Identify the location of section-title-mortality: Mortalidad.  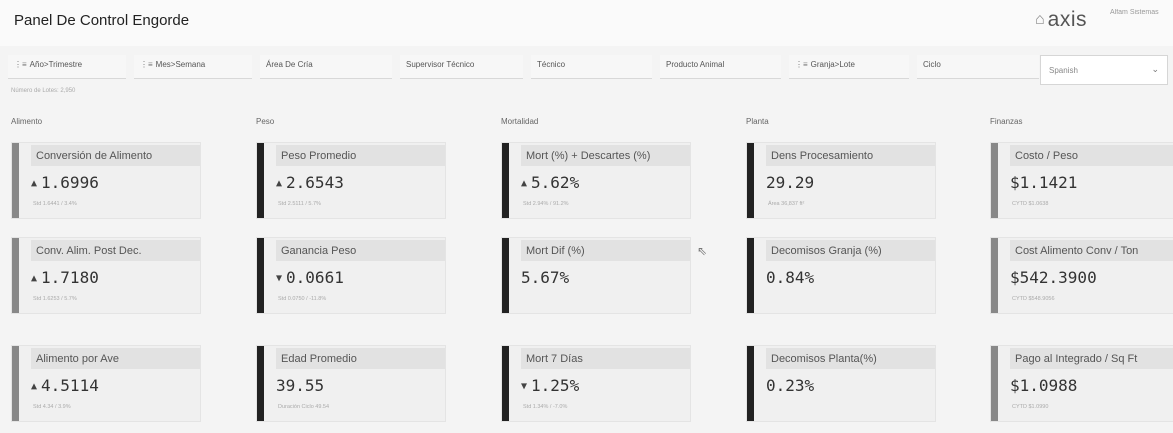
(520, 121).